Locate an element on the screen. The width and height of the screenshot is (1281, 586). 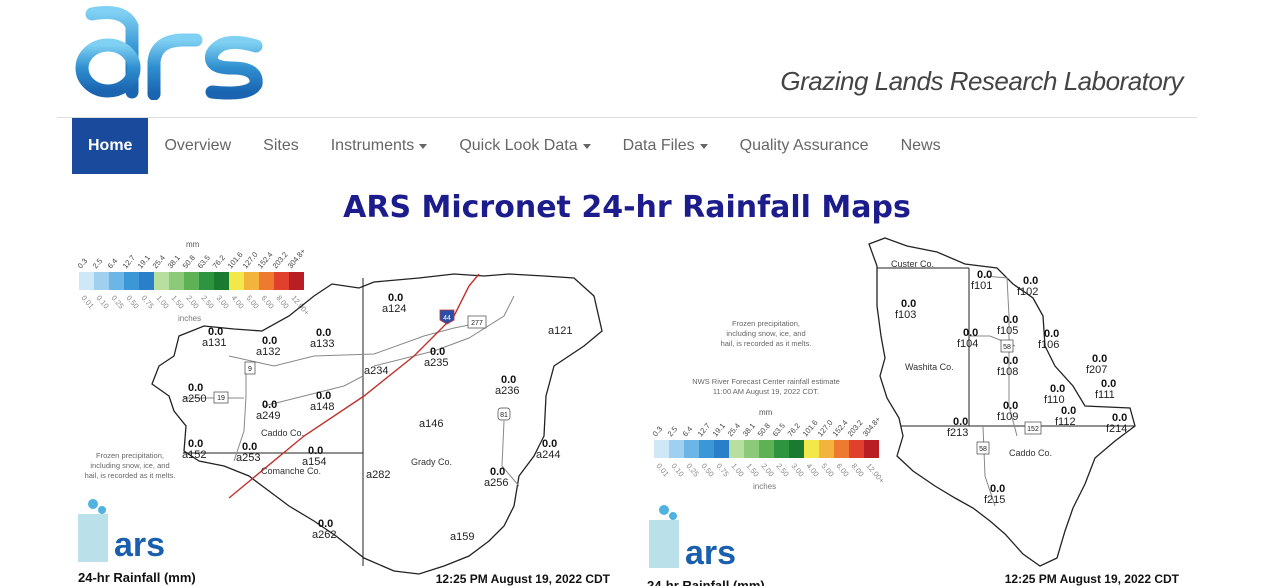
nav-news: News is located at coordinates (921, 146).